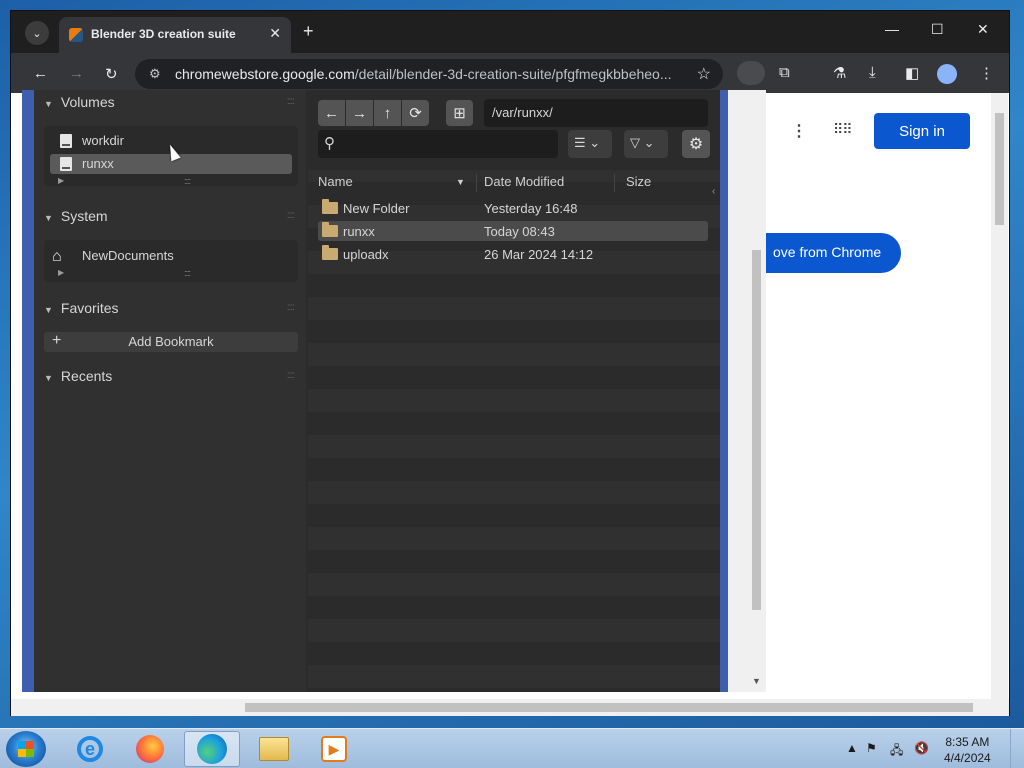  Describe the element at coordinates (415, 113) in the screenshot. I see `refresh-icon: ⟳` at that location.